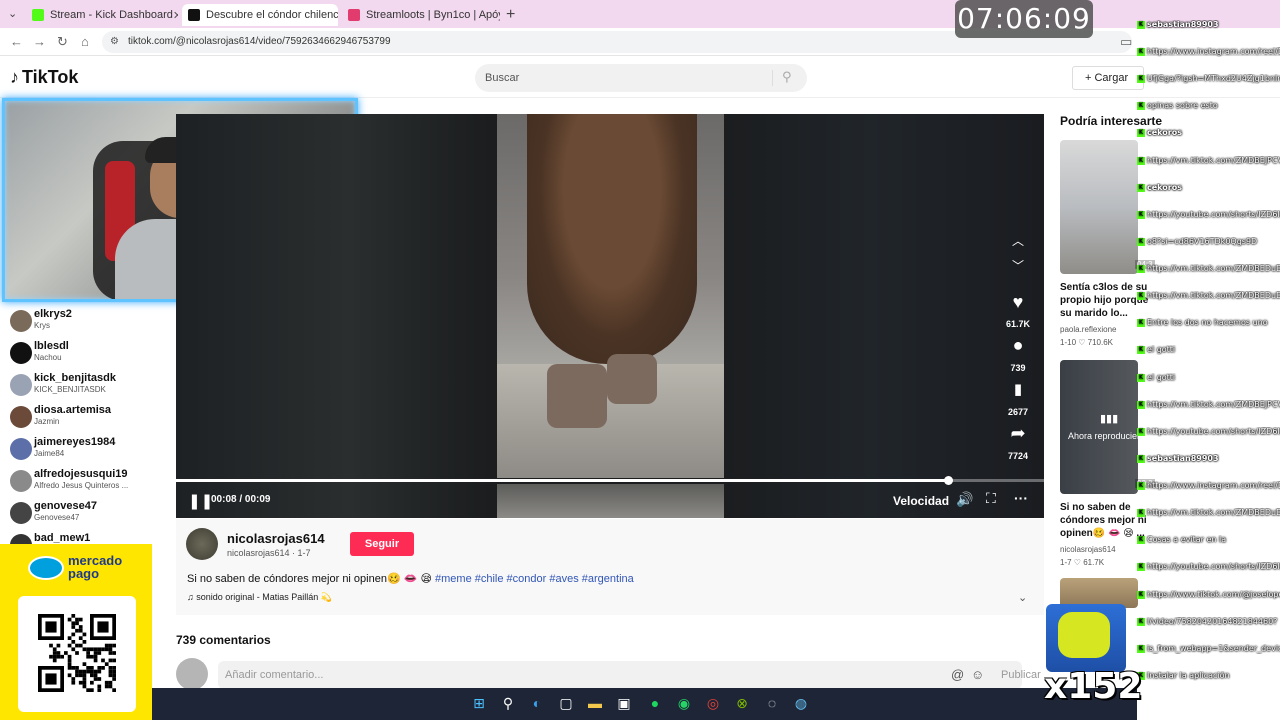  I want to click on obs-icon: ◌, so click(772, 703).